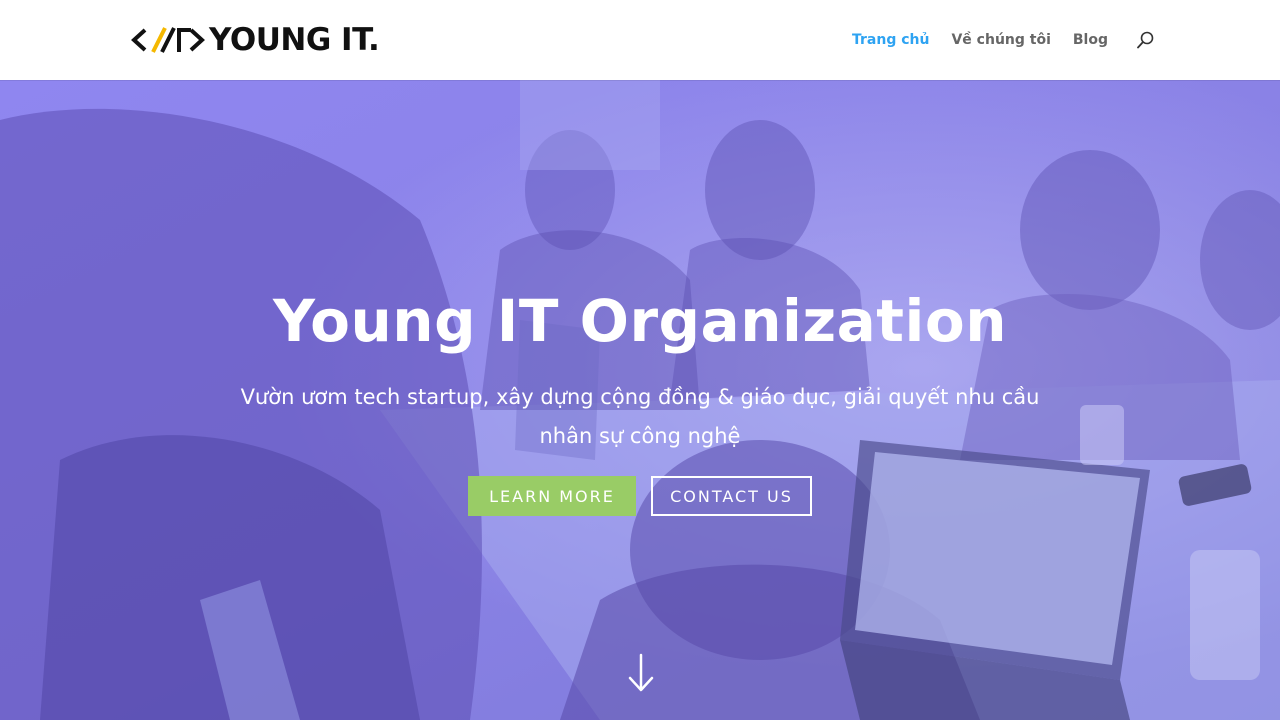 The height and width of the screenshot is (720, 1280). What do you see at coordinates (294, 40) in the screenshot?
I see `logo-text: YOUNG IT.` at bounding box center [294, 40].